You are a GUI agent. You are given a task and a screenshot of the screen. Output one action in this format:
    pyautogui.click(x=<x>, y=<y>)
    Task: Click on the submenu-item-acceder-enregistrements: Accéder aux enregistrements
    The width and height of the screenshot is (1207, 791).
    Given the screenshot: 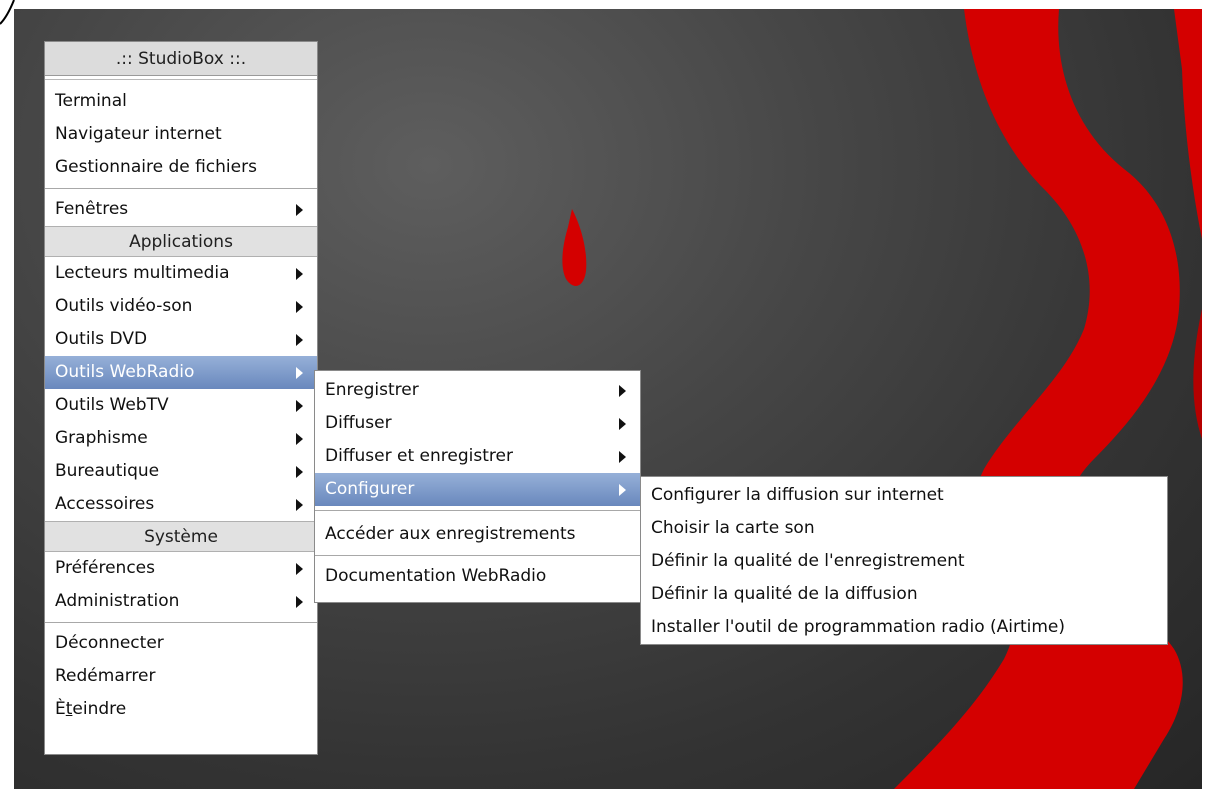 What is the action you would take?
    pyautogui.click(x=477, y=534)
    